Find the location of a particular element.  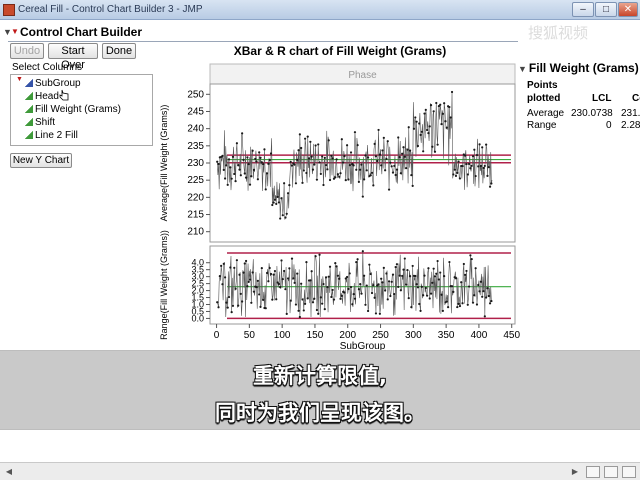

x-tick-label: 250 is located at coordinates (380, 335).